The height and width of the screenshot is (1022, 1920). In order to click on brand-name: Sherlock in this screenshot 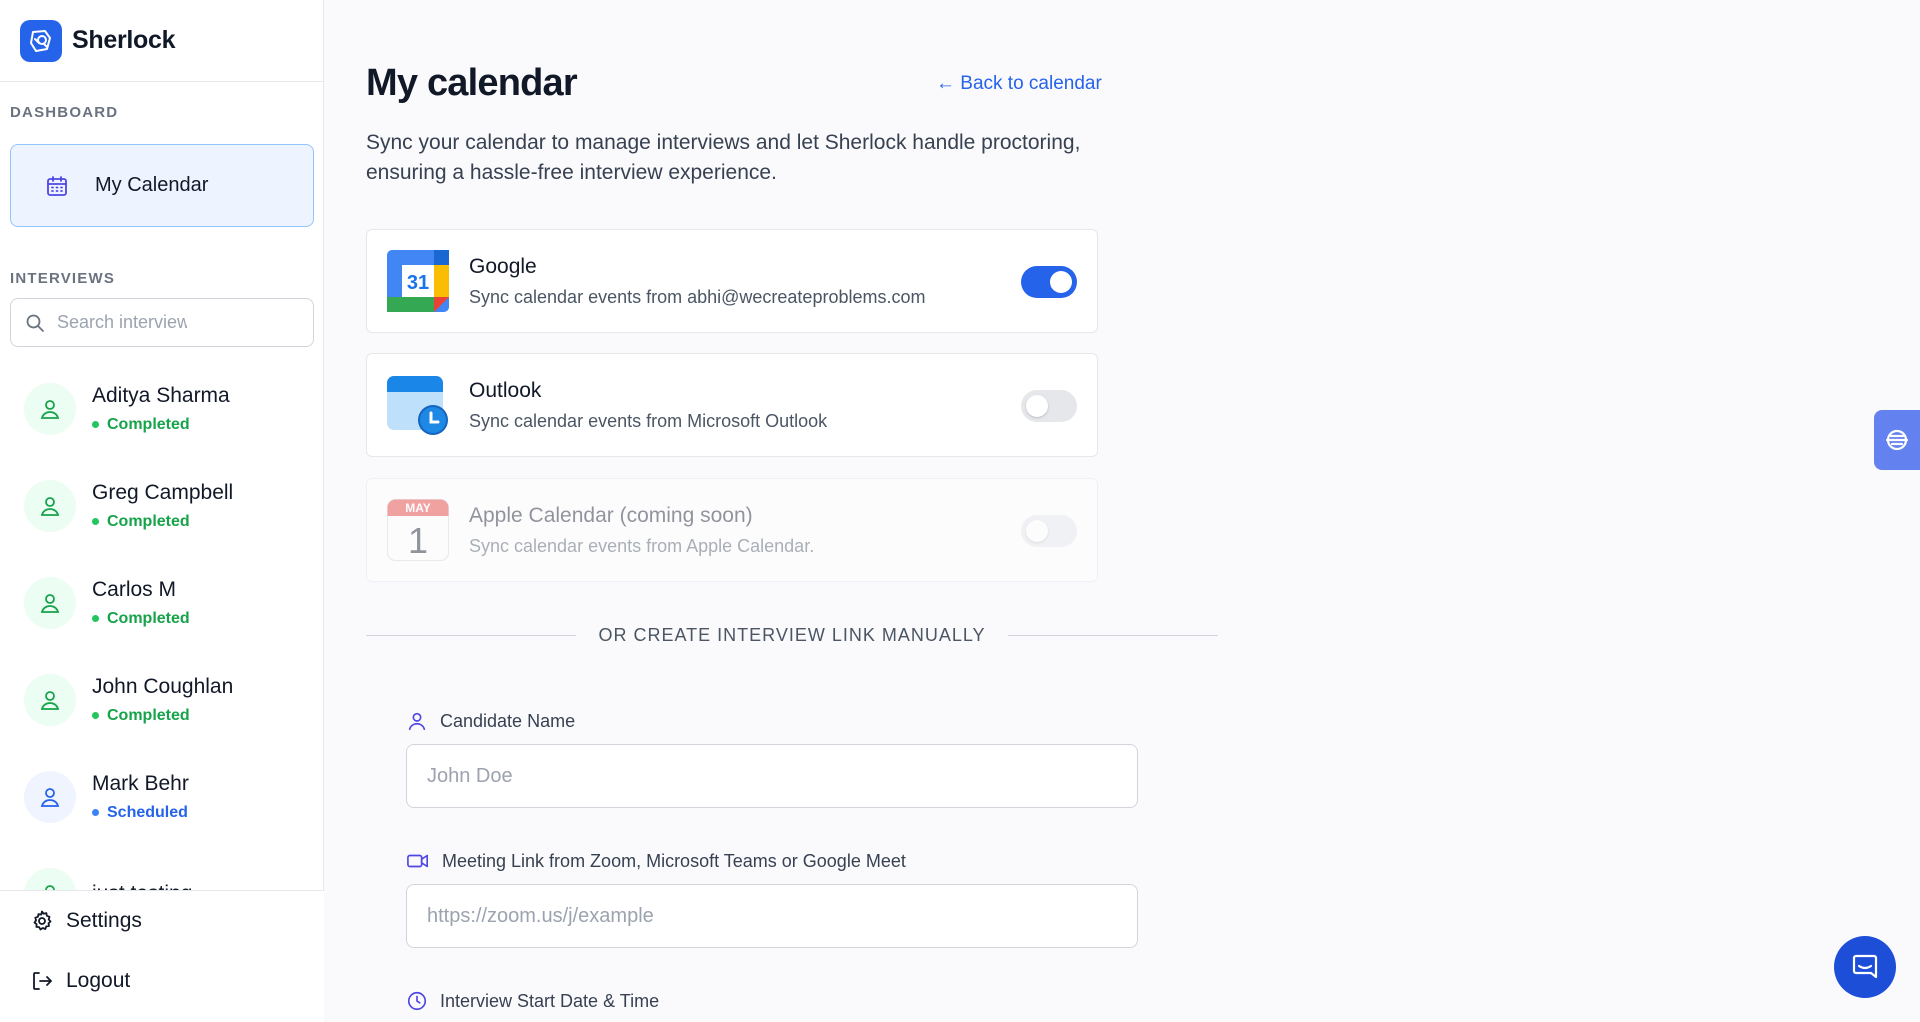, I will do `click(124, 40)`.